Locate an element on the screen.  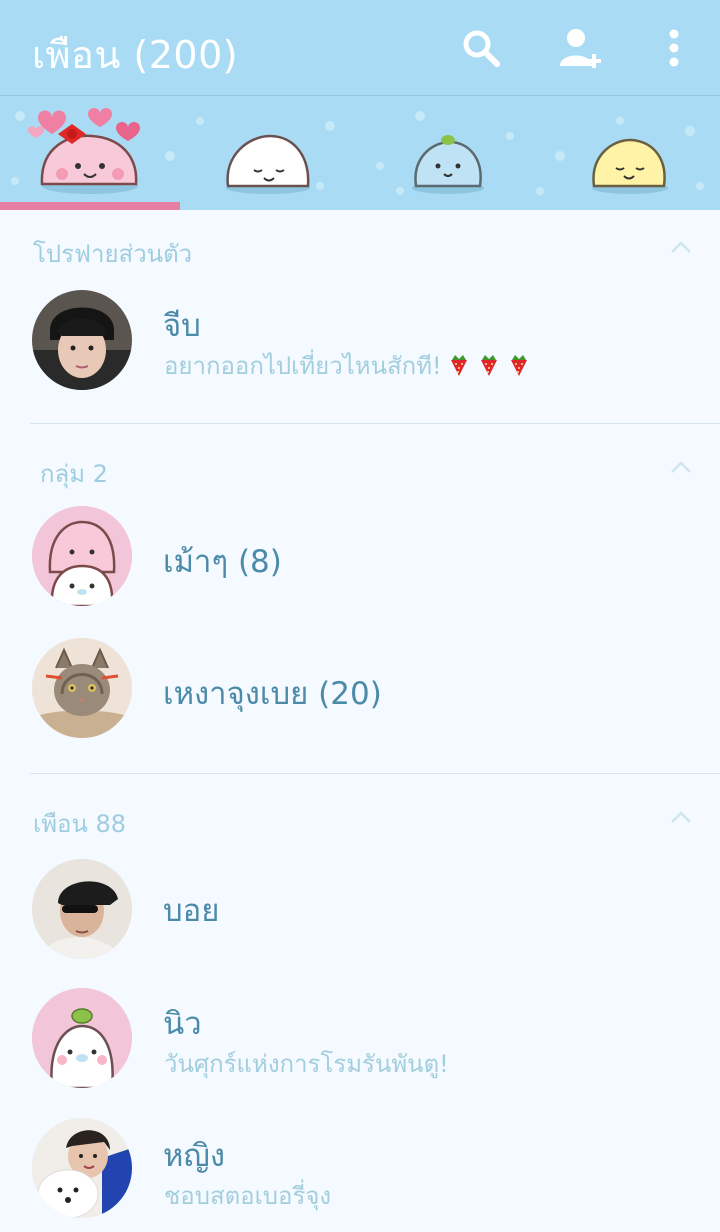
pink-seal-tab is located at coordinates (90, 153).